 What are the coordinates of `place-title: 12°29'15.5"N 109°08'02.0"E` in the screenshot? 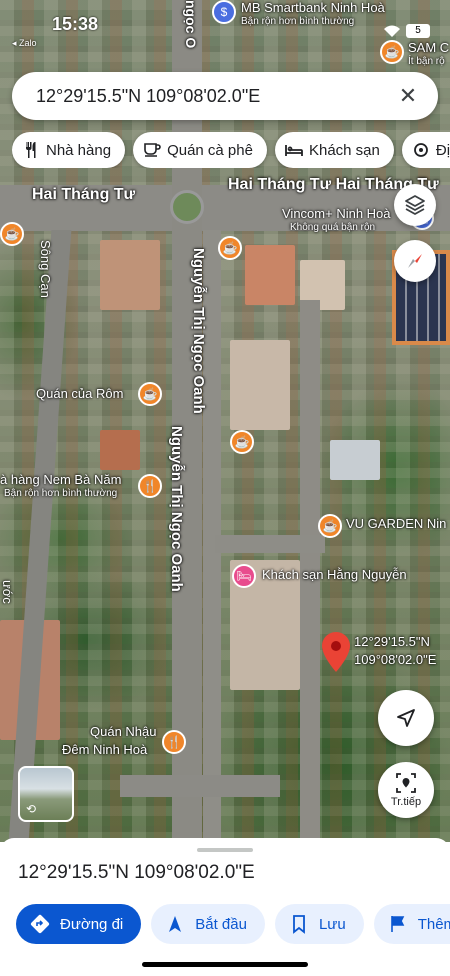 It's located at (136, 872).